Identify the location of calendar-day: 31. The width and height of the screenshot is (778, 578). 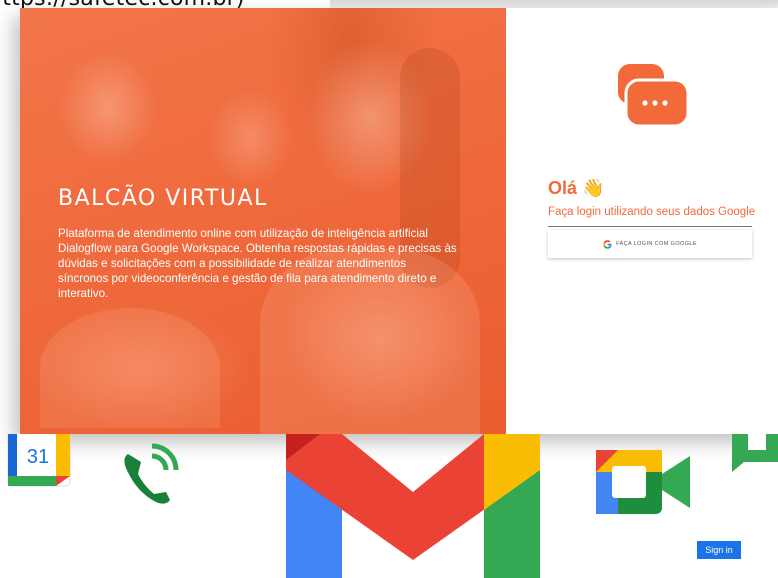
(38, 457).